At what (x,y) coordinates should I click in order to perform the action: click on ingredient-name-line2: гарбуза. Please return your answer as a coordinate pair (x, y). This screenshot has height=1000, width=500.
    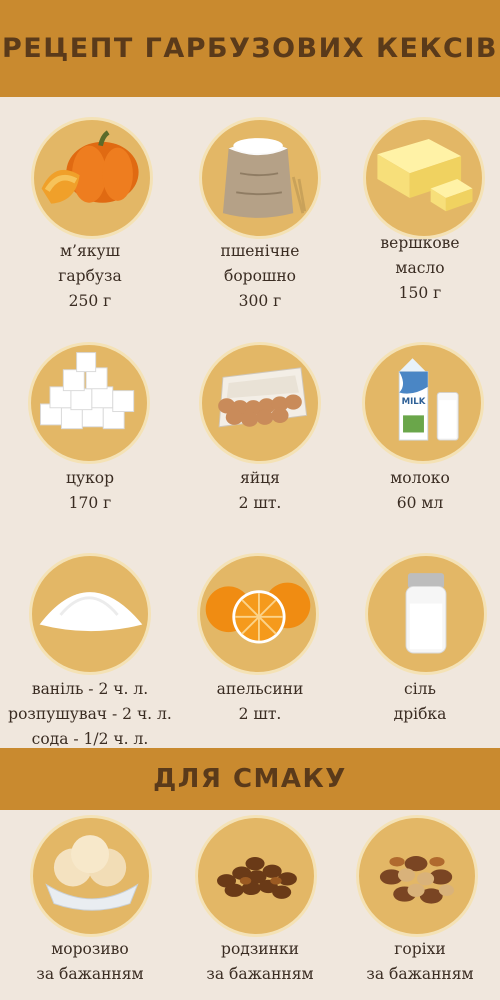
    Looking at the image, I should click on (90, 276).